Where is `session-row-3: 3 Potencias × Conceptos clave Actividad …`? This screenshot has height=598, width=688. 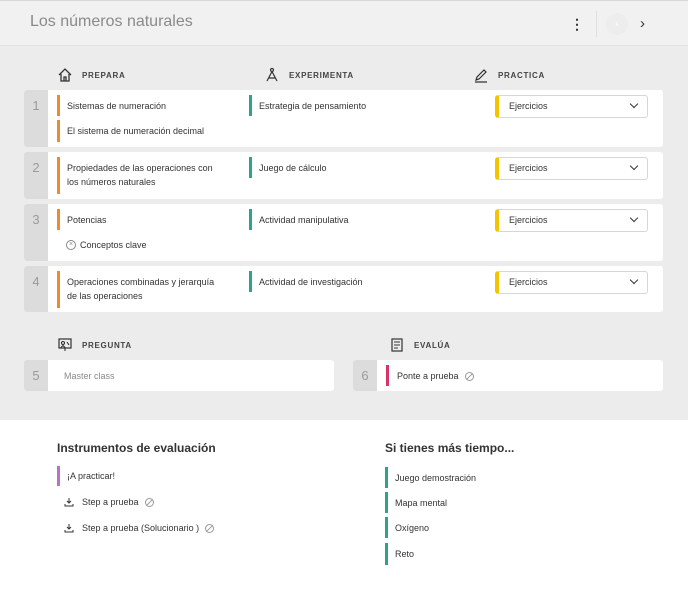 session-row-3: 3 Potencias × Conceptos clave Actividad … is located at coordinates (343, 232).